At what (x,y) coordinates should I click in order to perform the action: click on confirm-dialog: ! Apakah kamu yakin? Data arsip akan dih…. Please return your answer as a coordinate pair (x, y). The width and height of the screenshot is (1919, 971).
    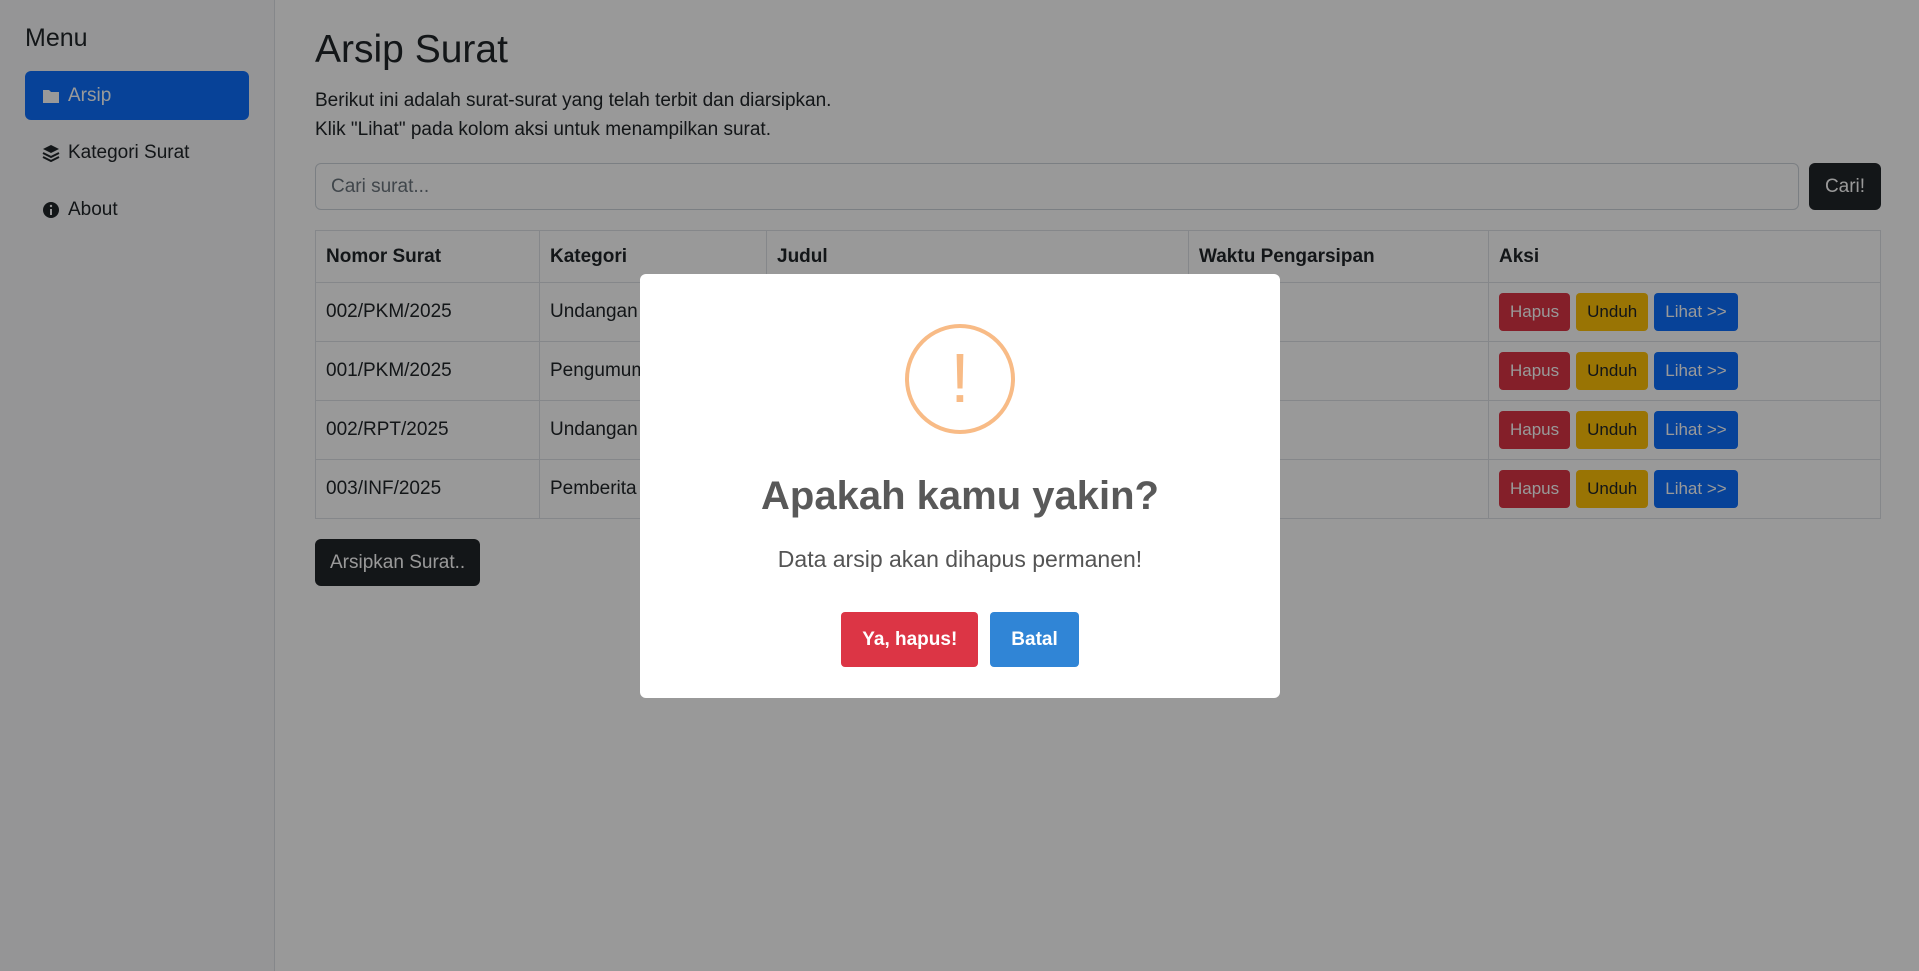
    Looking at the image, I should click on (960, 486).